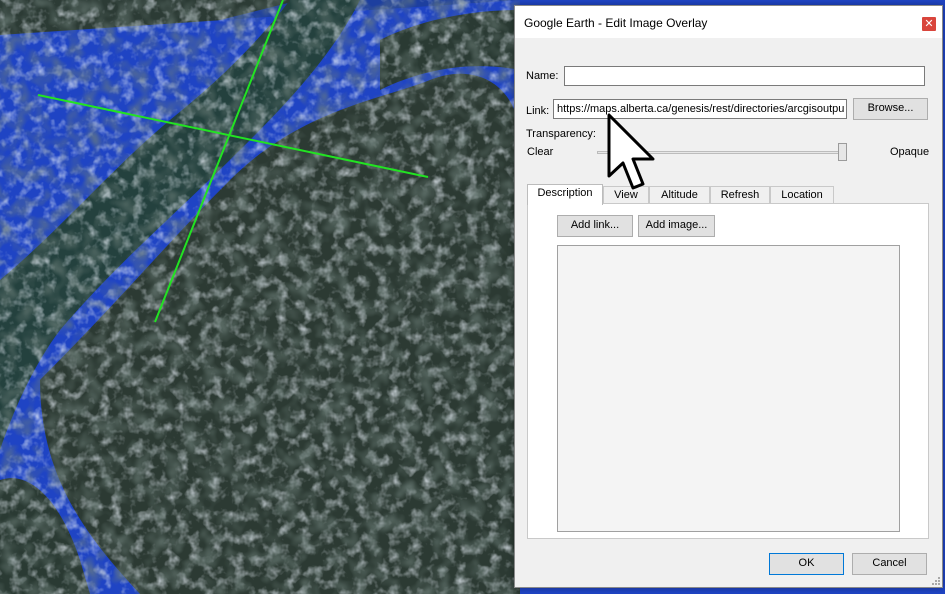 This screenshot has height=594, width=945. What do you see at coordinates (540, 152) in the screenshot?
I see `clear-label: Clear` at bounding box center [540, 152].